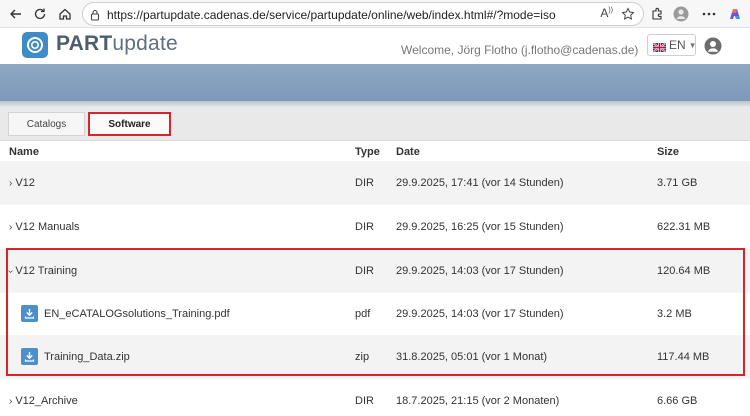  Describe the element at coordinates (16, 14) in the screenshot. I see `back-icon` at that location.